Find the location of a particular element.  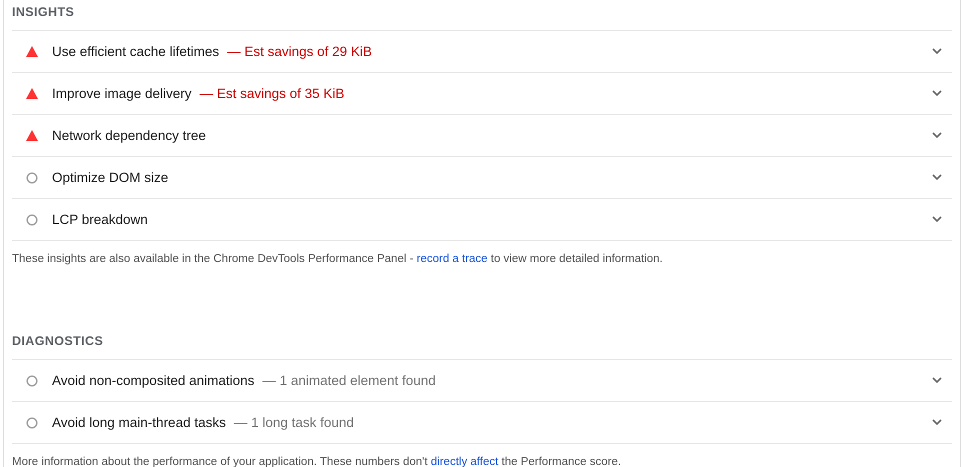

audit-detail: — Est savings of 29 KiB is located at coordinates (299, 51).